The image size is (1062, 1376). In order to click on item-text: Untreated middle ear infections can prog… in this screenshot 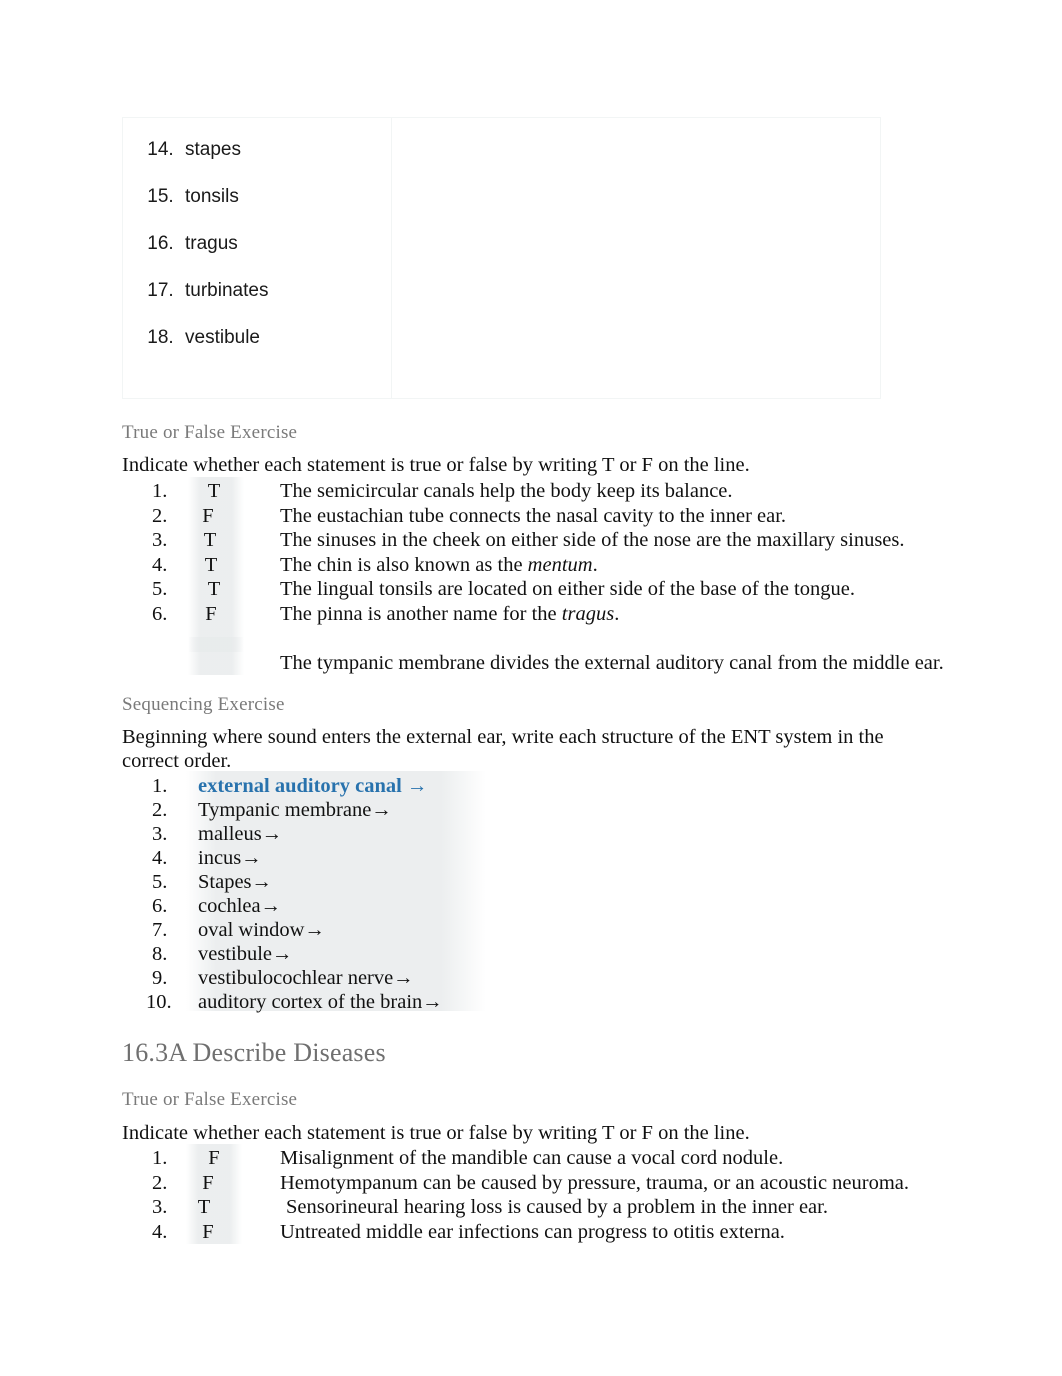, I will do `click(532, 1231)`.